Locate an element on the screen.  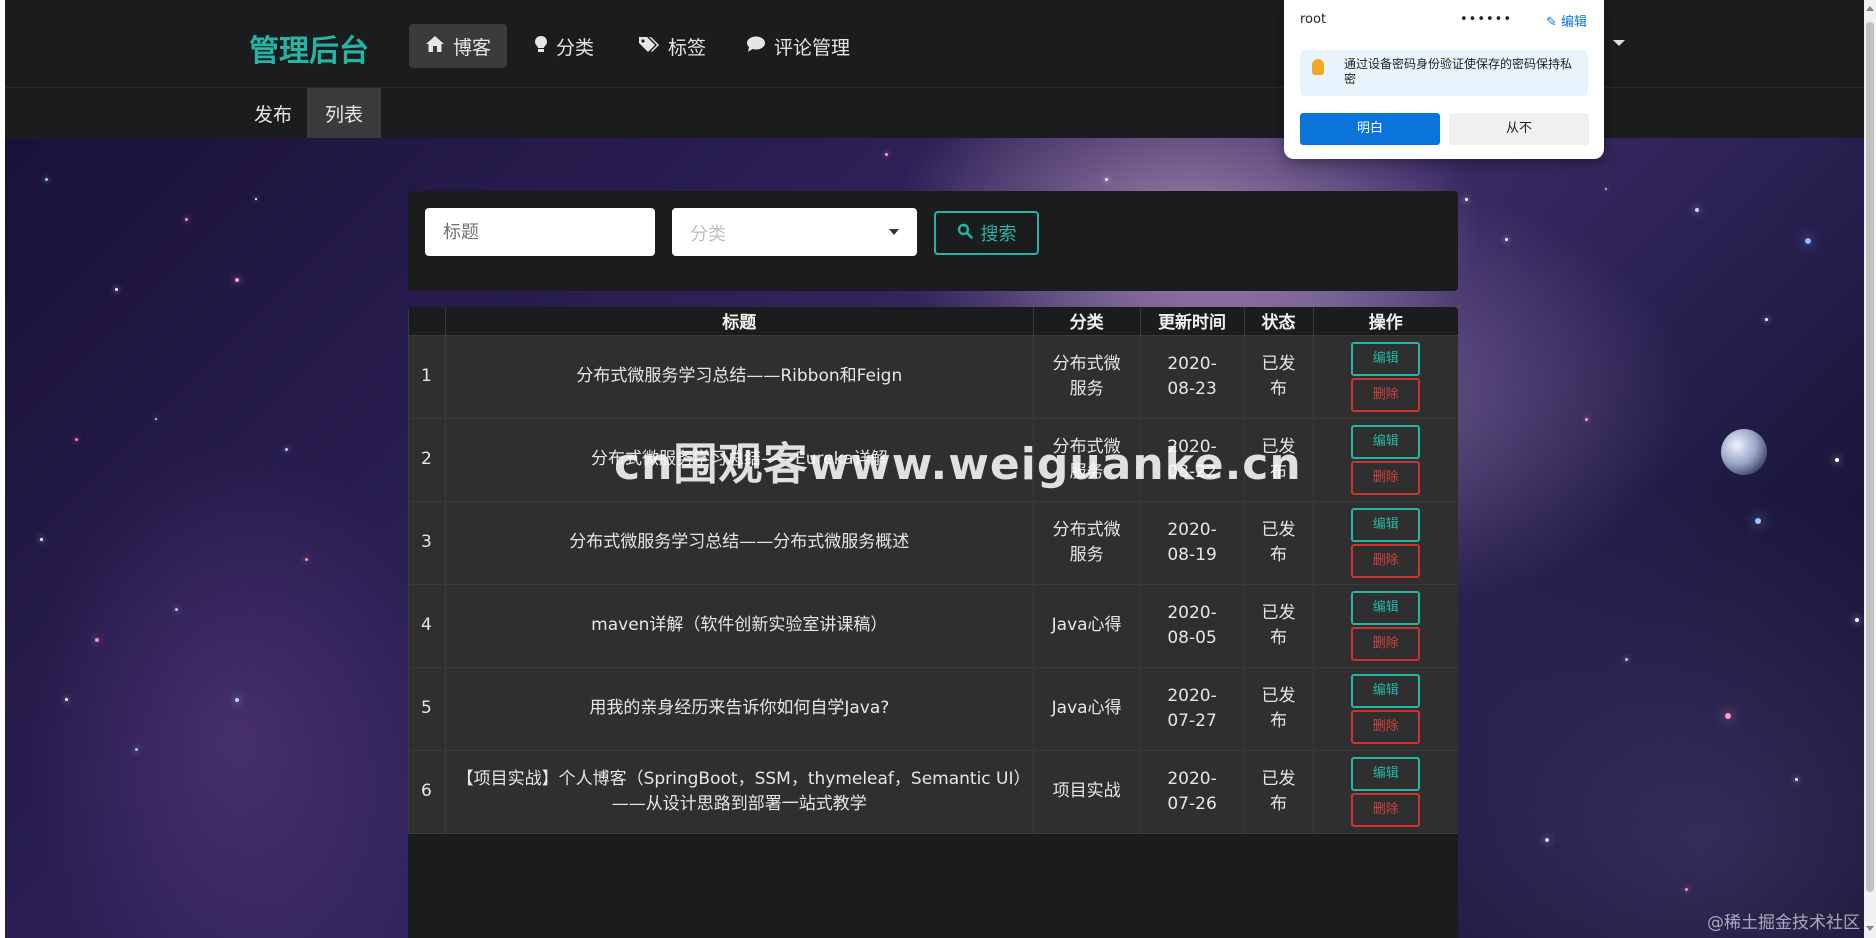
row-index: 5 is located at coordinates (427, 709).